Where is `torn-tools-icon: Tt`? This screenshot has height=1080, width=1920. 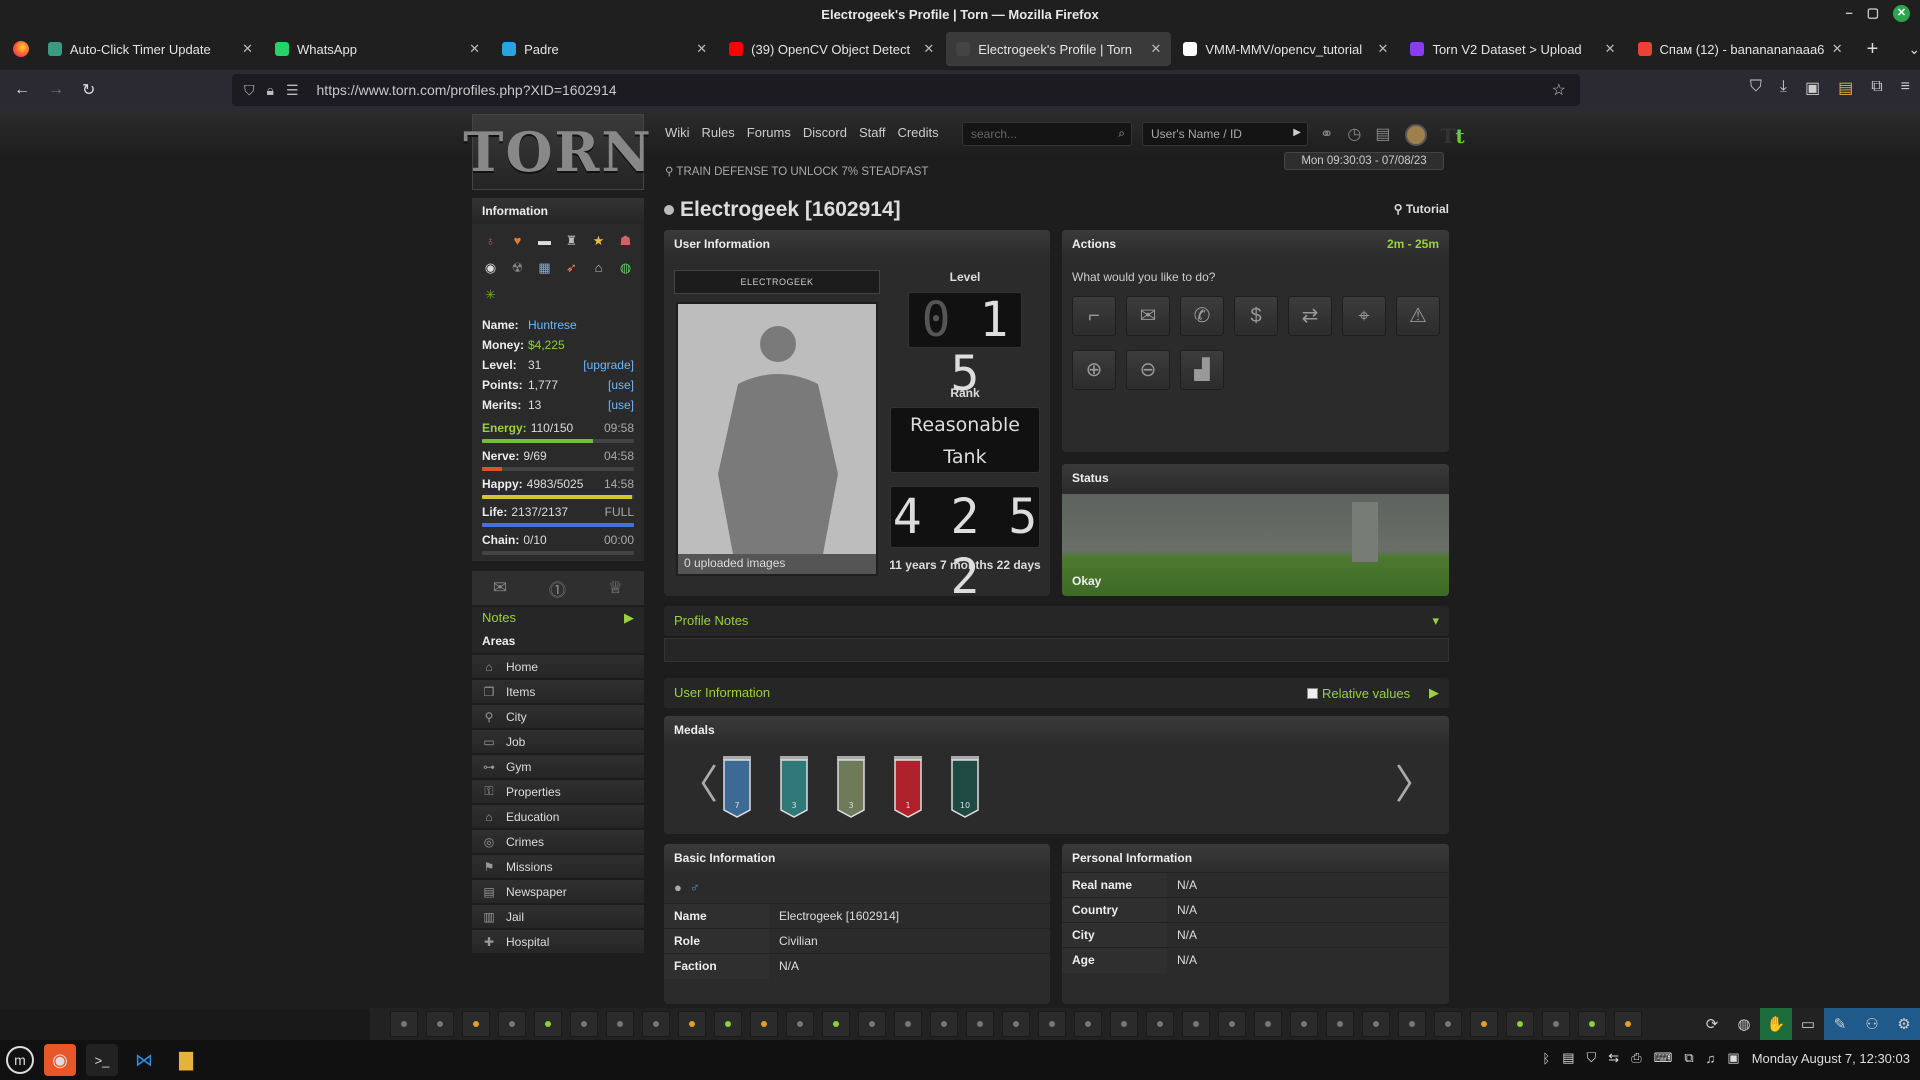
torn-tools-icon: Tt is located at coordinates (1453, 136).